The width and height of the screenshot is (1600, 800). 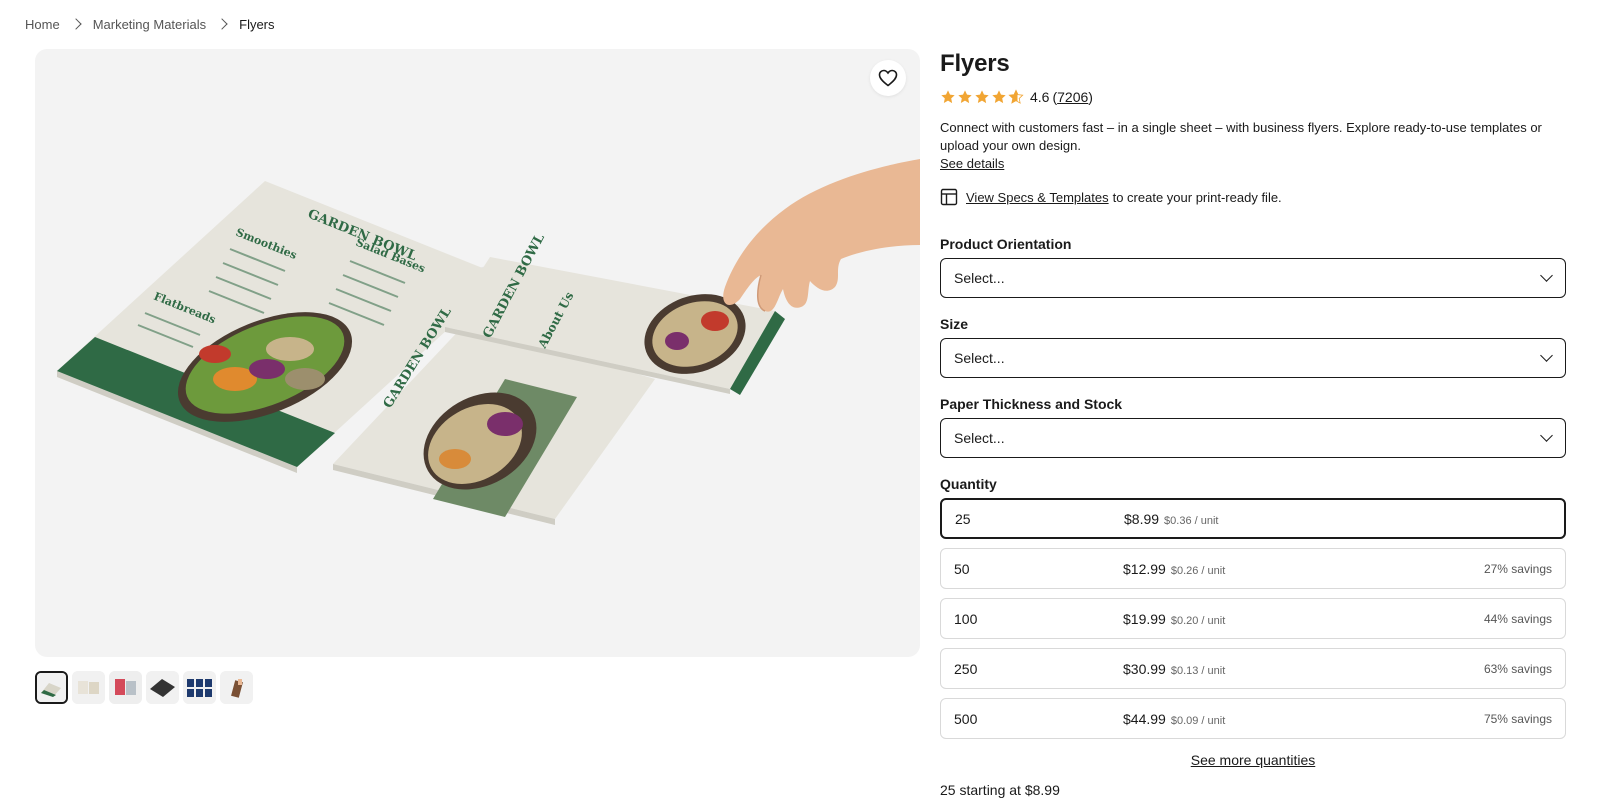 What do you see at coordinates (1144, 568) in the screenshot?
I see `quantity-price: $12.99` at bounding box center [1144, 568].